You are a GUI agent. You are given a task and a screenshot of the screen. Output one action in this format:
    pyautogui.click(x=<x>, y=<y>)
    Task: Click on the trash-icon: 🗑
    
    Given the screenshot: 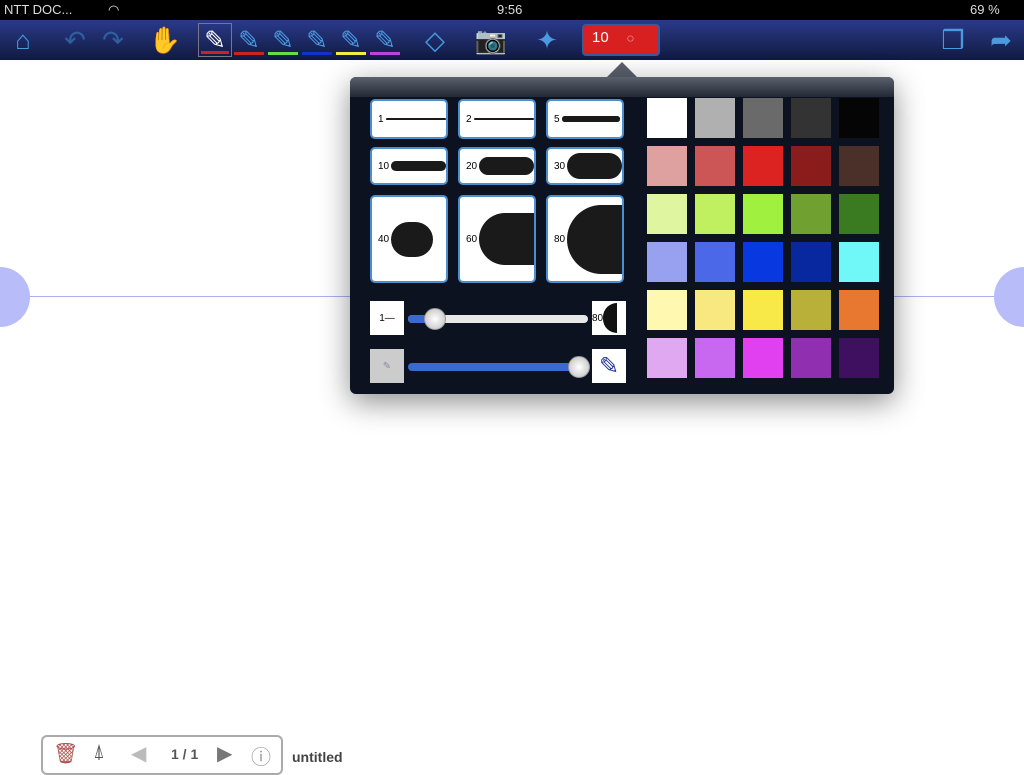 What is the action you would take?
    pyautogui.click(x=65, y=753)
    